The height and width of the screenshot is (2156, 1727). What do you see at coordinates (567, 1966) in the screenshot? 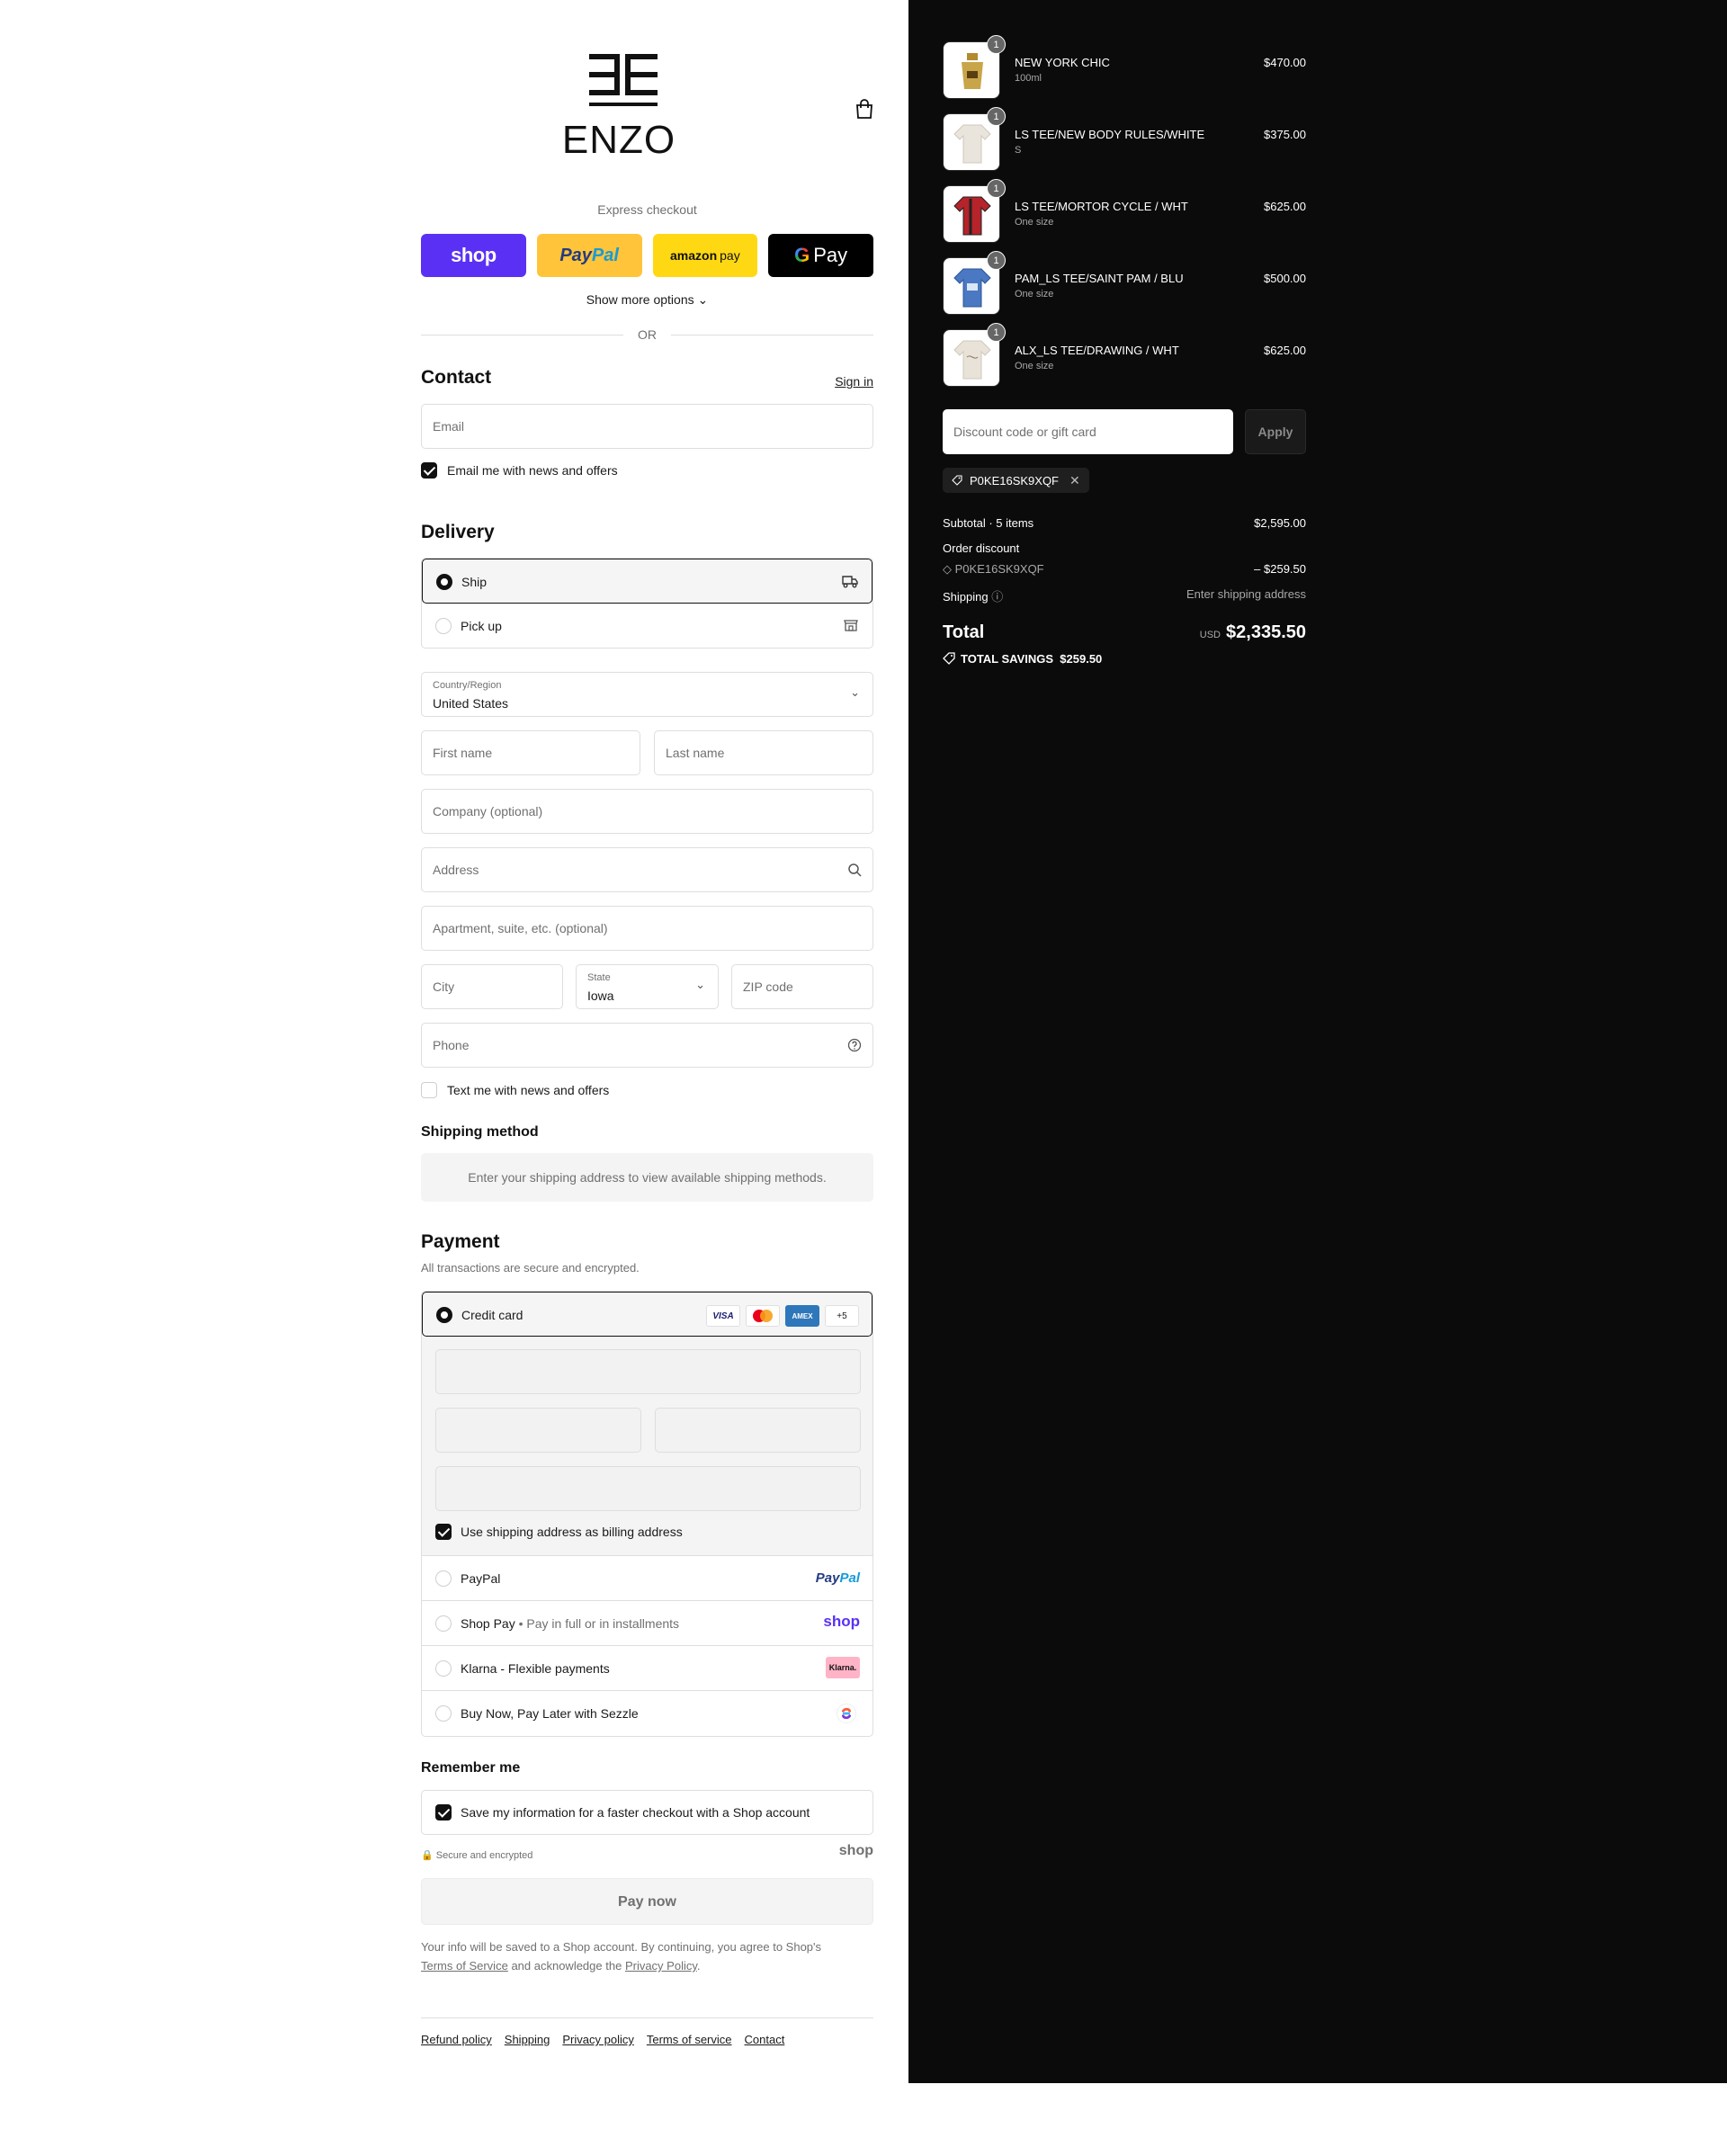
I see `legal-text-part-2: and acknowledge the` at bounding box center [567, 1966].